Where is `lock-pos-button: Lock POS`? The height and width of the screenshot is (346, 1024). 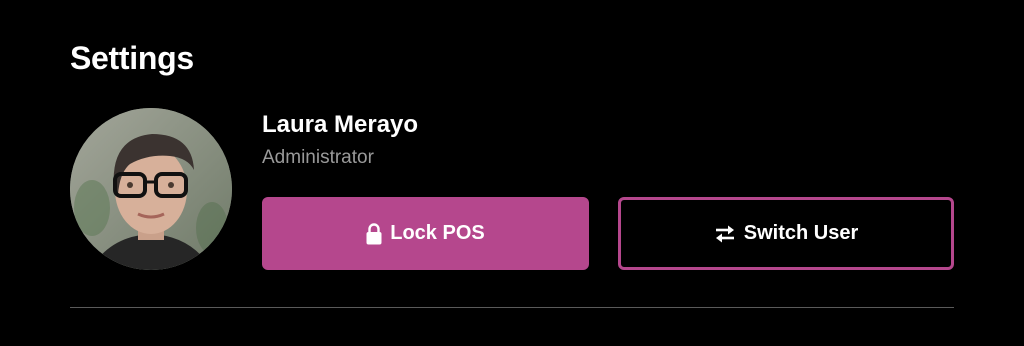
lock-pos-button: Lock POS is located at coordinates (425, 233).